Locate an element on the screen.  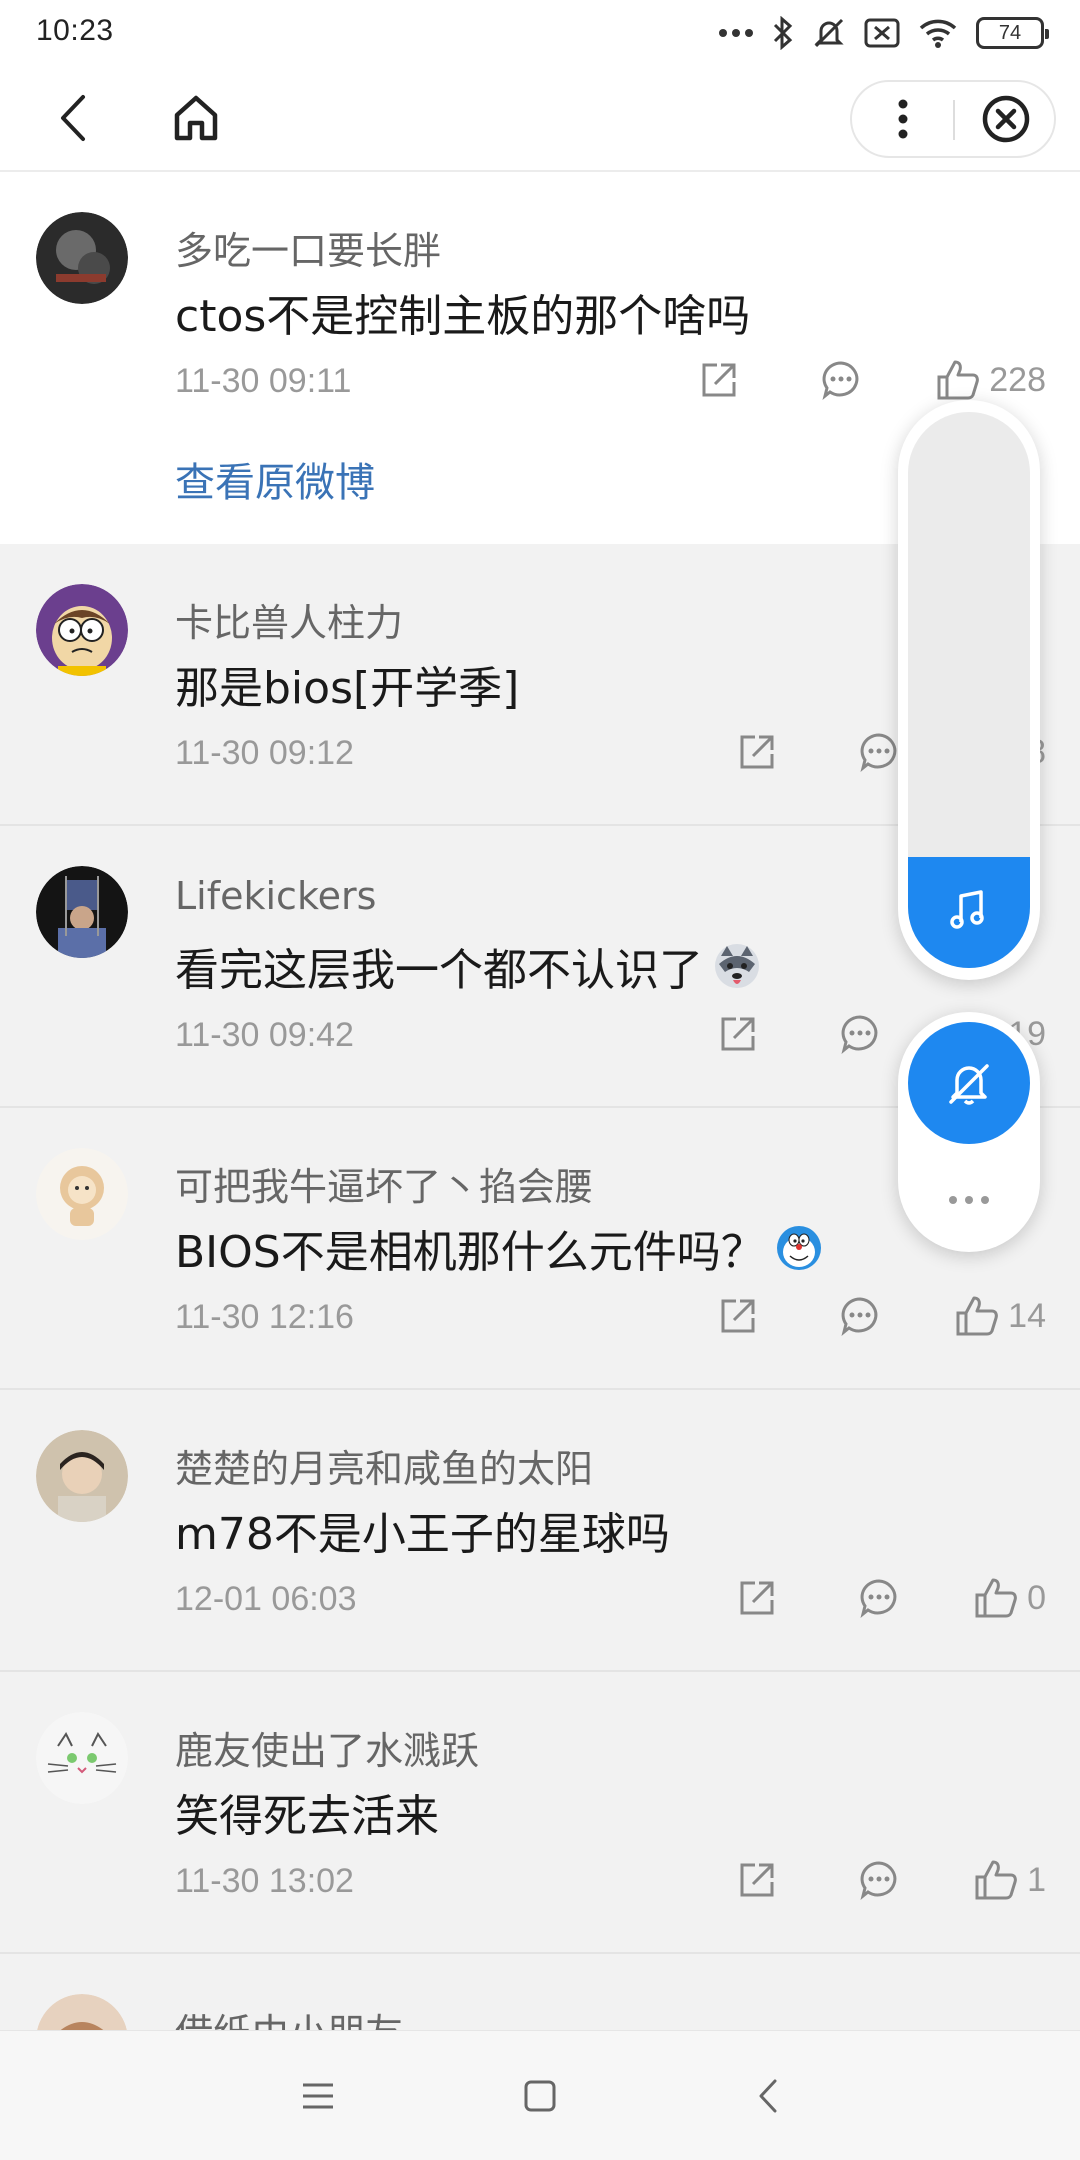
dots-icon is located at coordinates (736, 33).